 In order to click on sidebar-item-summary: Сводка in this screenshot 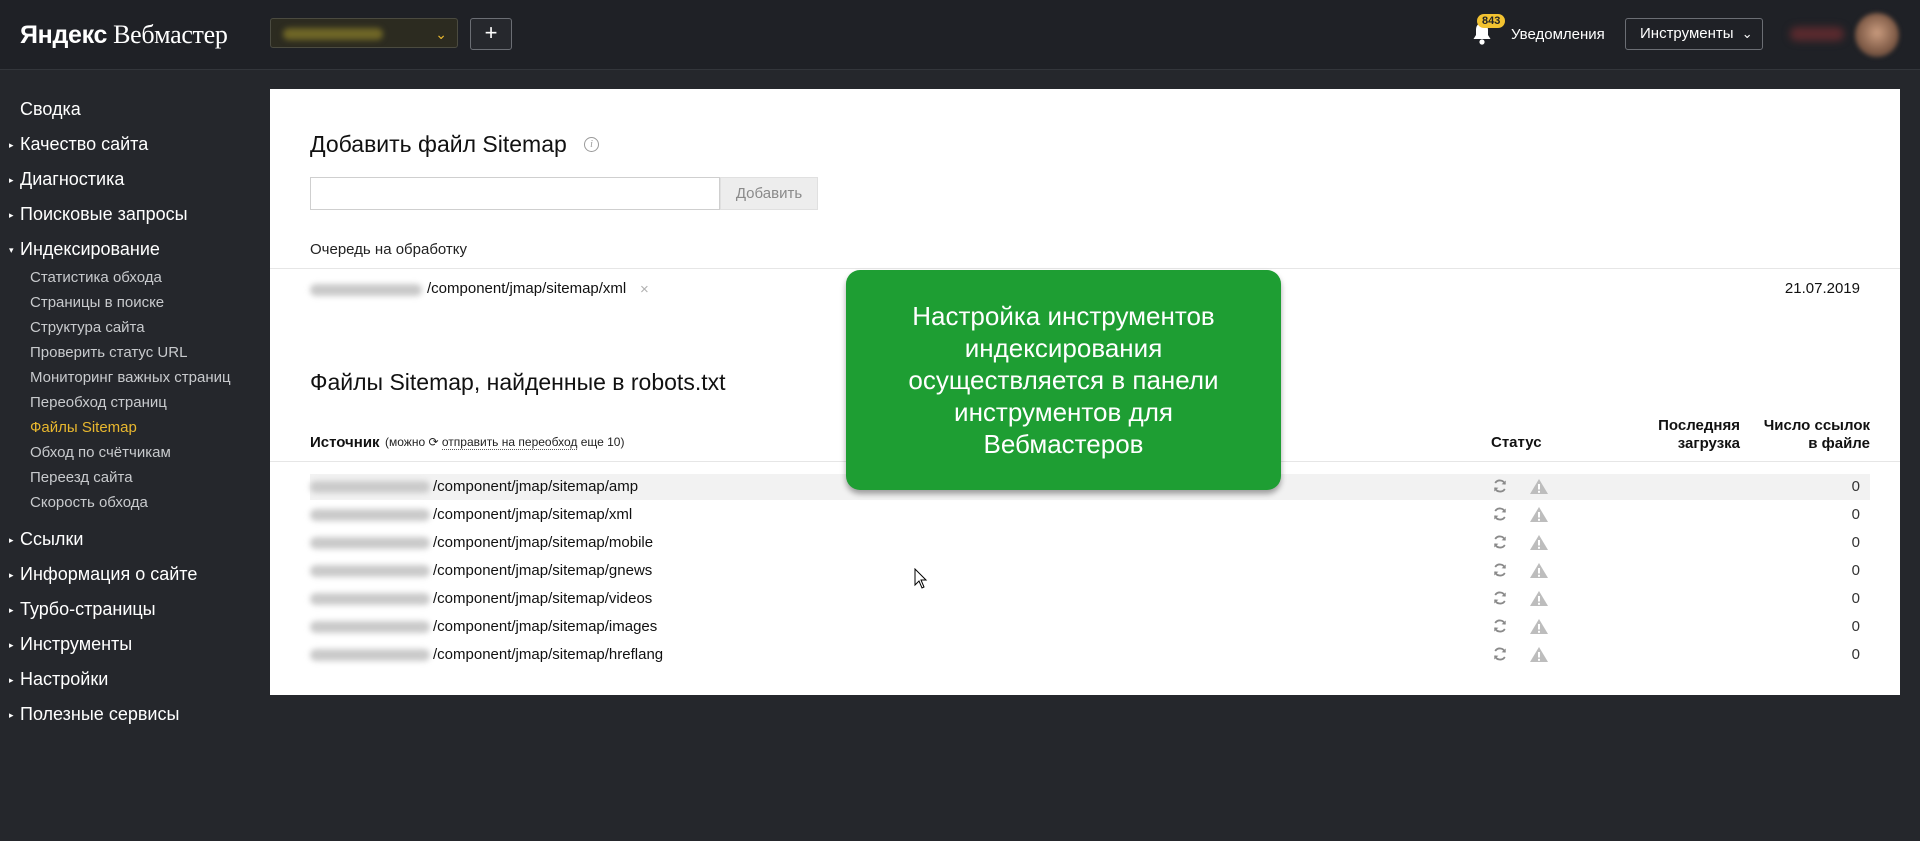, I will do `click(50, 109)`.